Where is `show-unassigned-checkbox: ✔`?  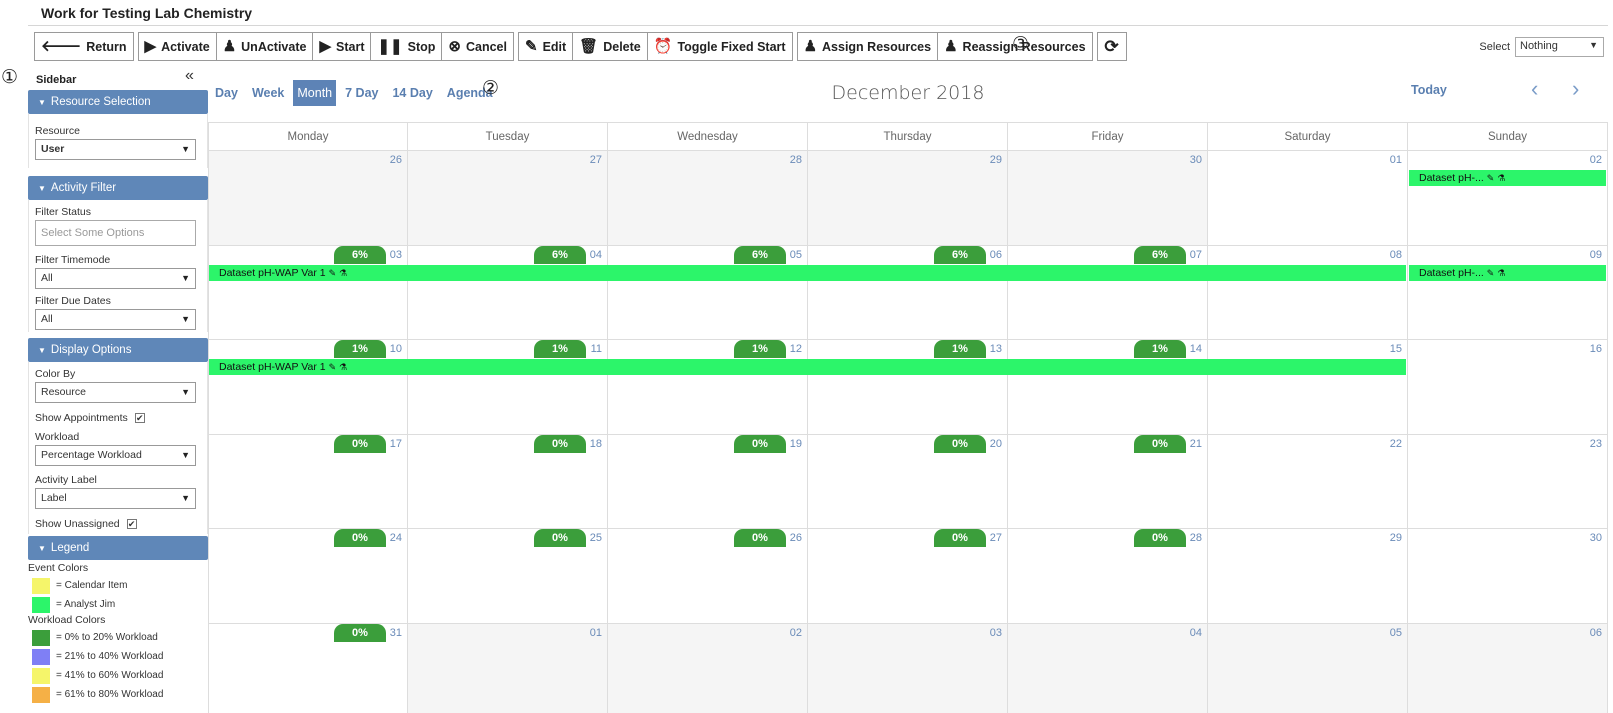
show-unassigned-checkbox: ✔ is located at coordinates (131, 524).